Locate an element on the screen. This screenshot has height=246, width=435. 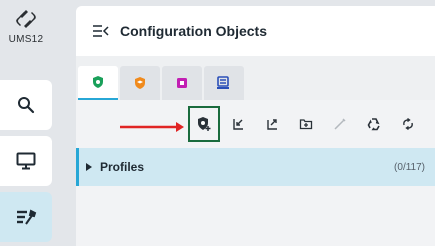
rail-devices-button is located at coordinates (26, 161).